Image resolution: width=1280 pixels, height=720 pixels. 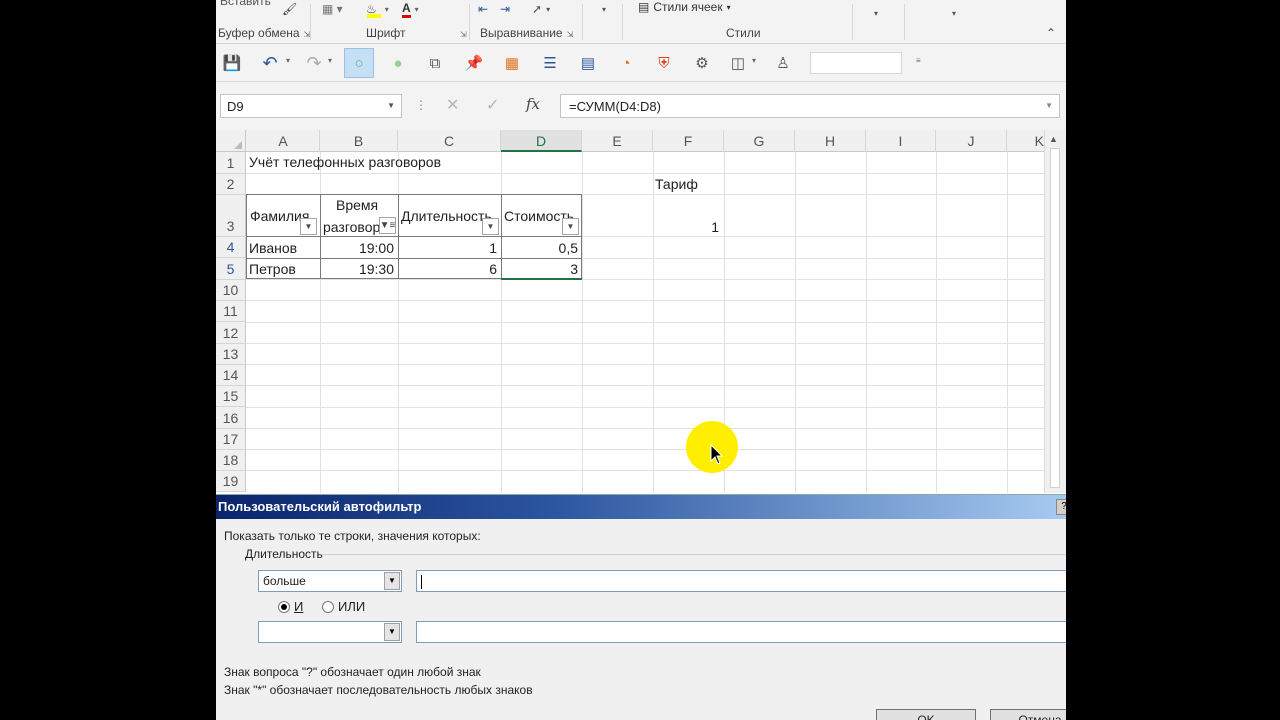 I want to click on cell-d4: 0,5, so click(x=541, y=248).